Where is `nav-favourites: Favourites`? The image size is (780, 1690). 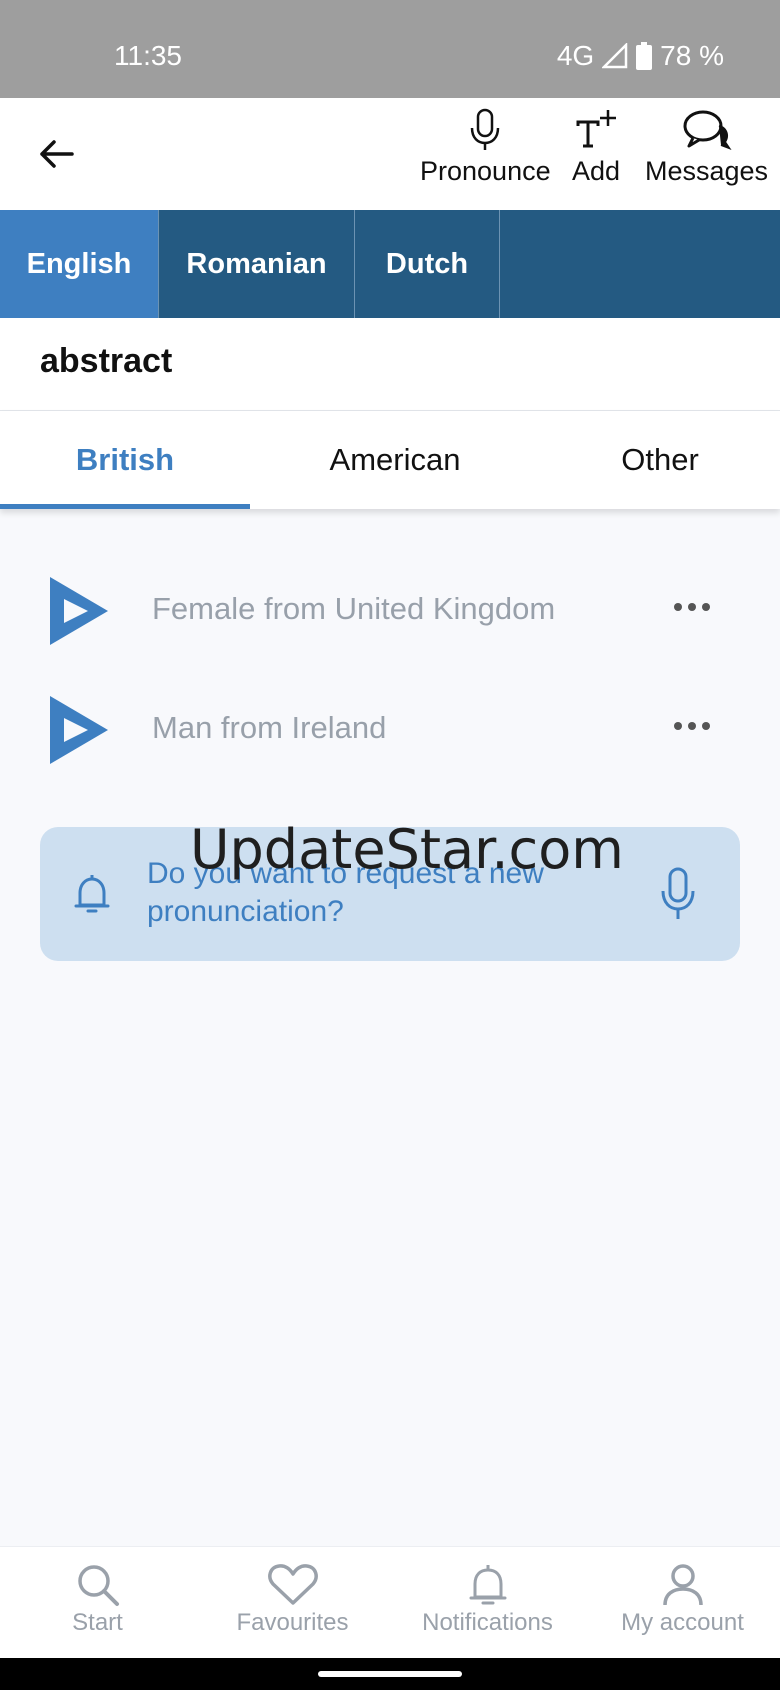 nav-favourites: Favourites is located at coordinates (292, 1602).